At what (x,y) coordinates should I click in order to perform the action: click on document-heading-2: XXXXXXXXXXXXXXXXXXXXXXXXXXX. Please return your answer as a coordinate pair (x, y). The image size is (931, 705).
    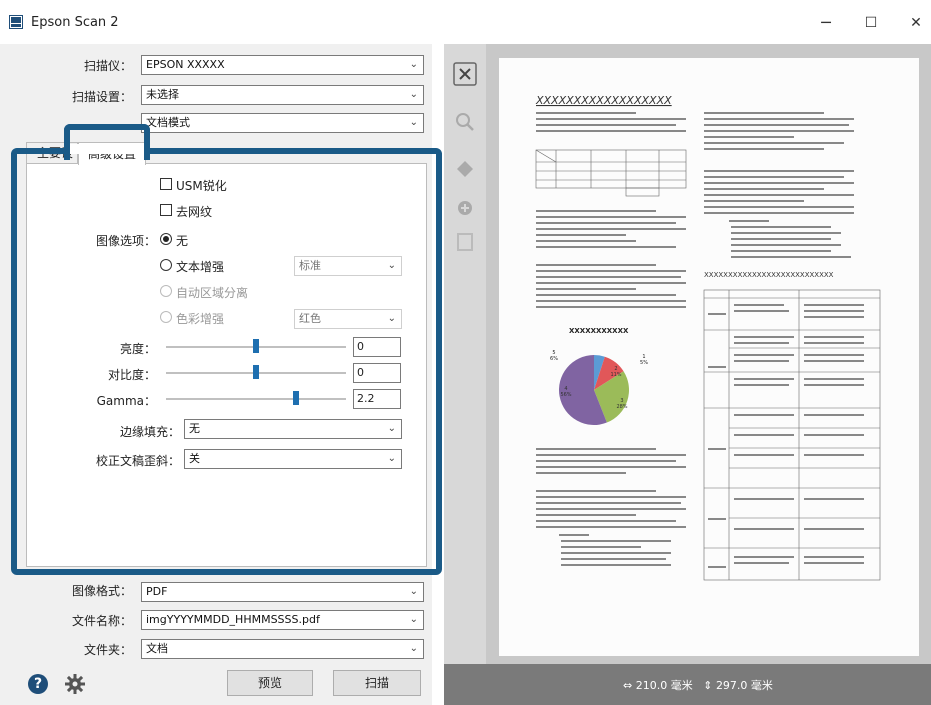
    Looking at the image, I should click on (769, 275).